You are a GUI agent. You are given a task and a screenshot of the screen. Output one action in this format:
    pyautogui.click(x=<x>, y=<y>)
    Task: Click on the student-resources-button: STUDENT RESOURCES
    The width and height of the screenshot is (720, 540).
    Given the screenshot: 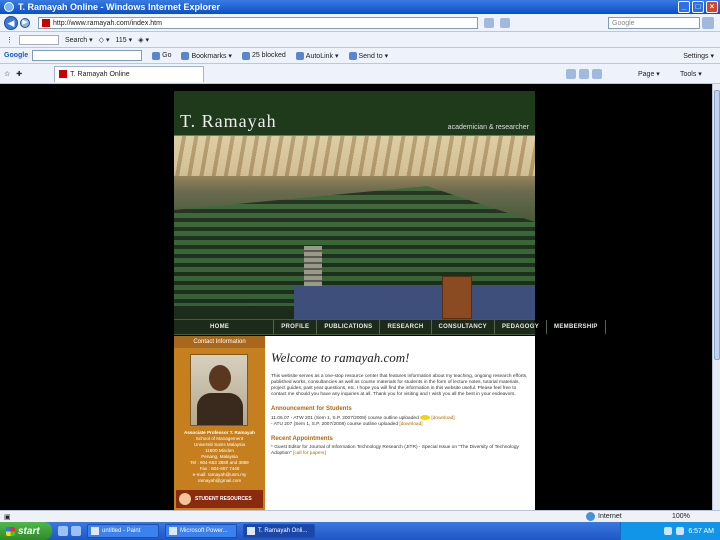 What is the action you would take?
    pyautogui.click(x=219, y=499)
    